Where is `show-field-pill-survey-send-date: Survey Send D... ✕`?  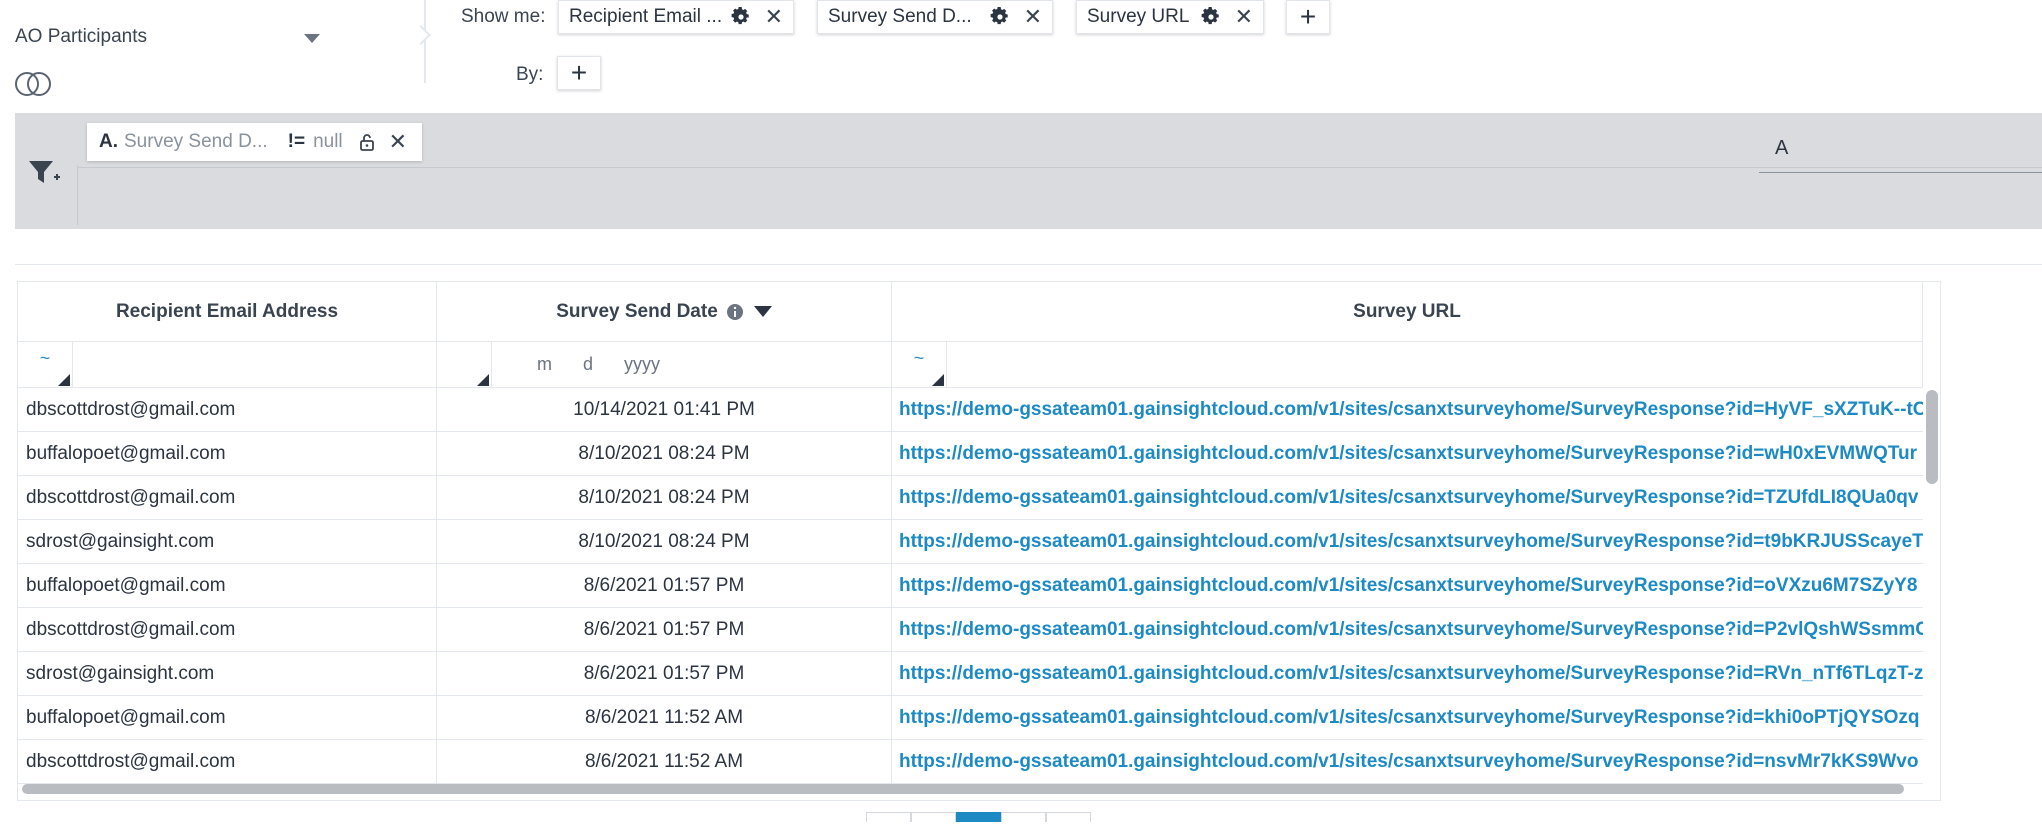 show-field-pill-survey-send-date: Survey Send D... ✕ is located at coordinates (935, 17).